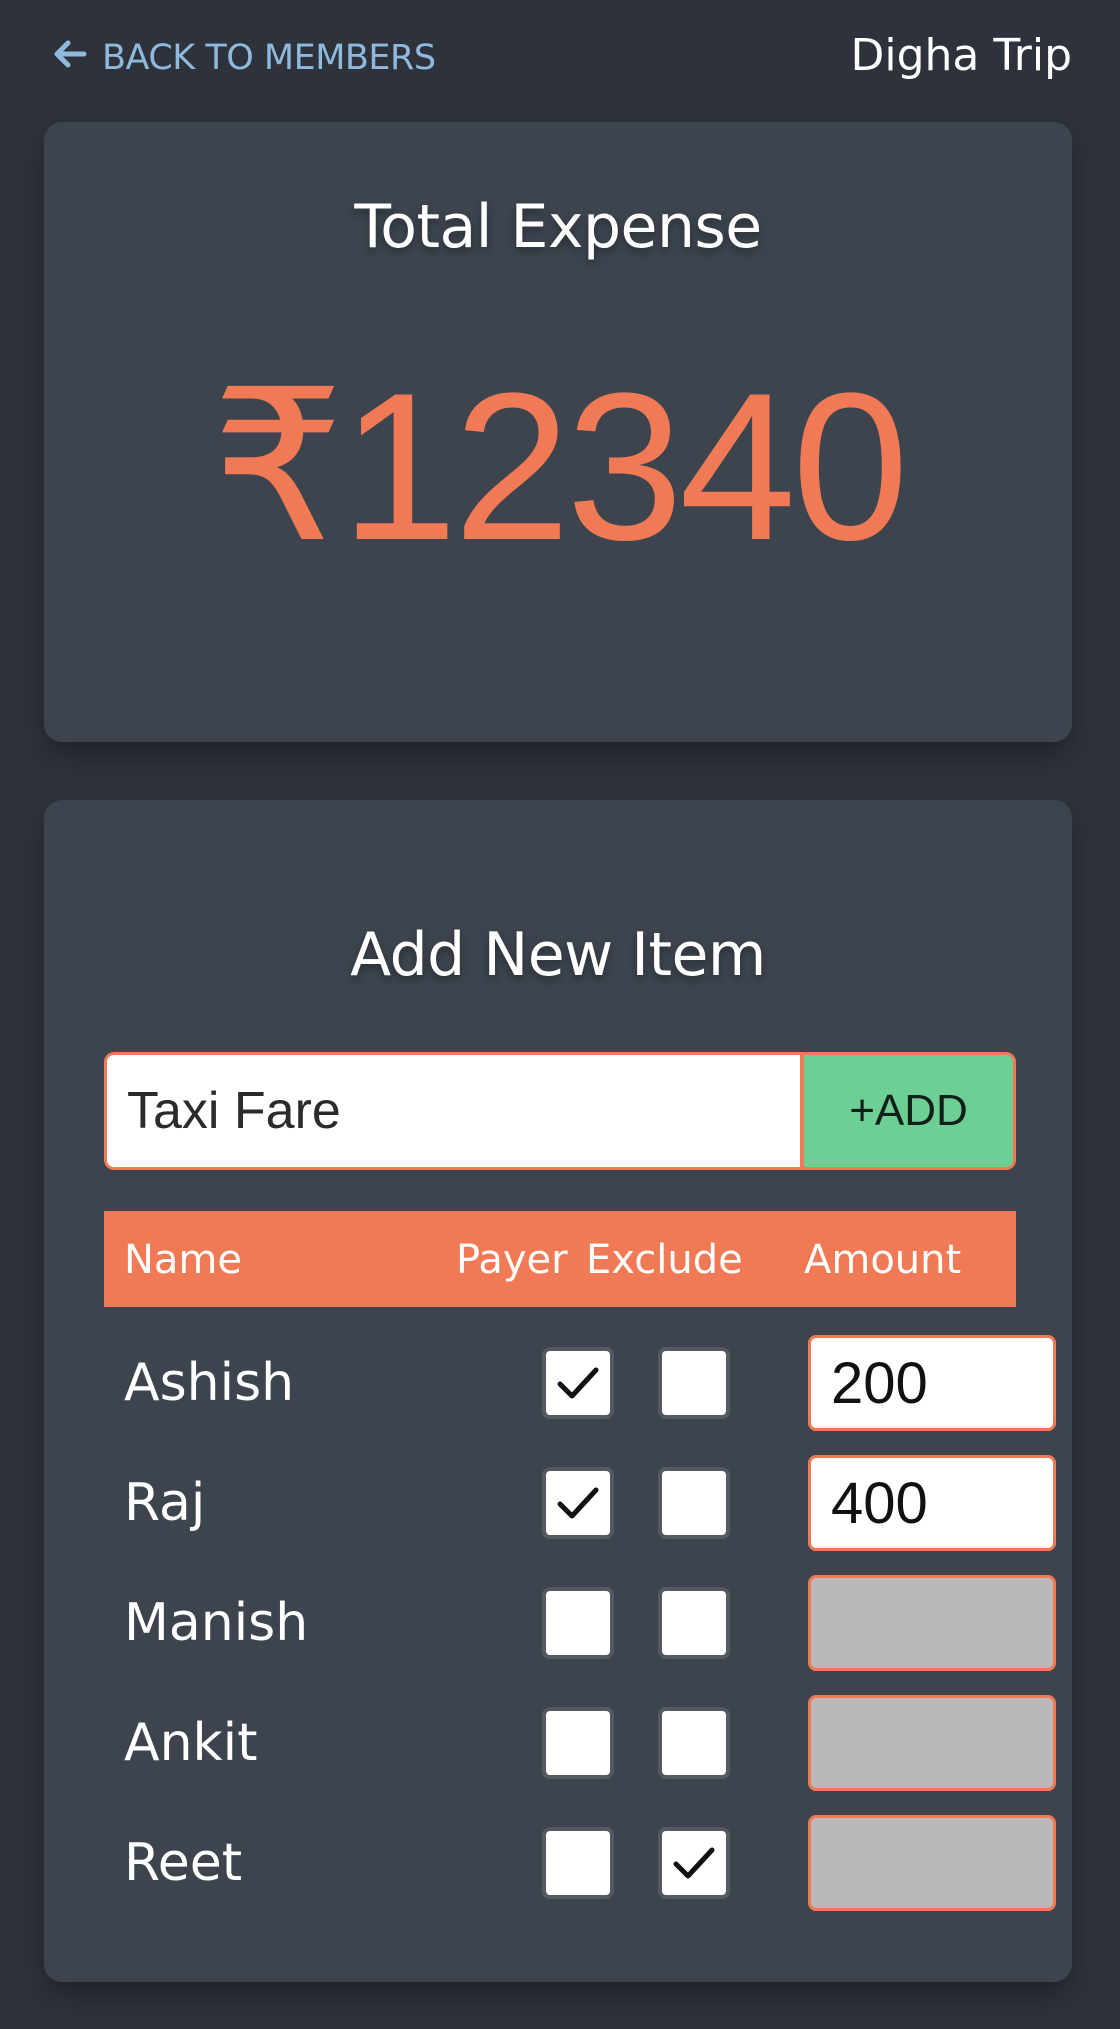  I want to click on member-name: Ankit, so click(191, 1743).